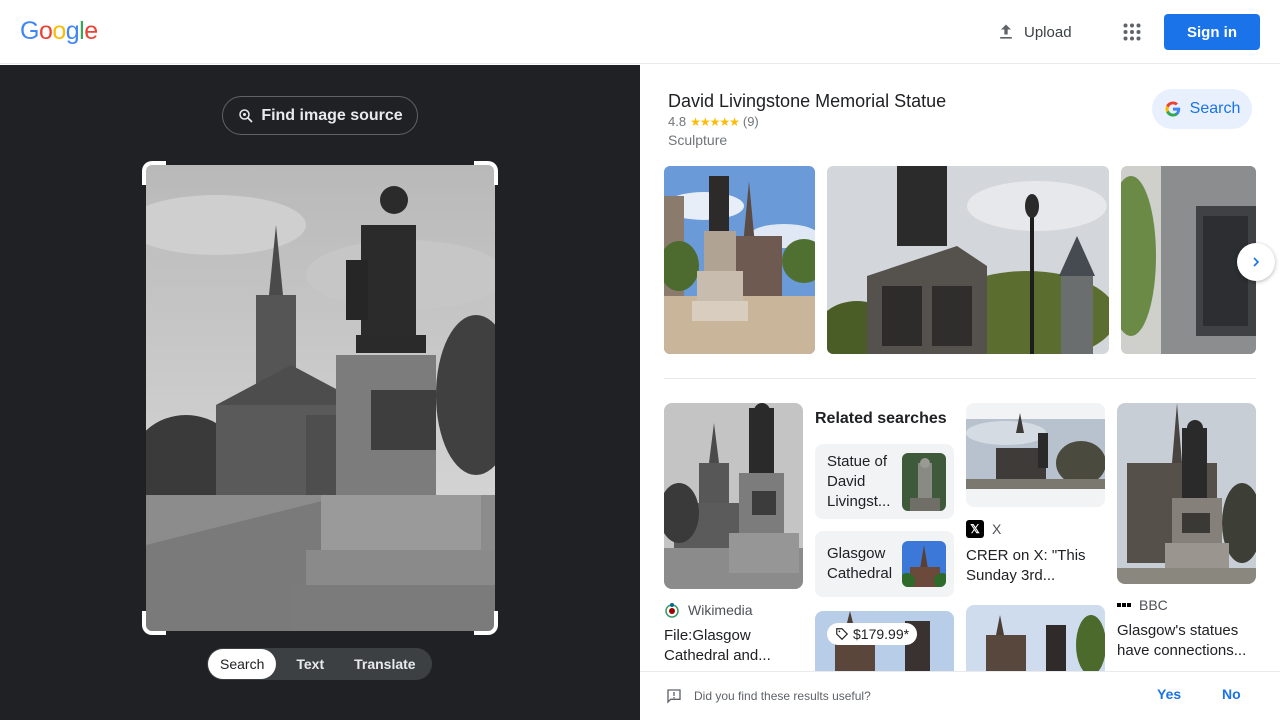 The width and height of the screenshot is (1280, 720). I want to click on result-source: BBC, so click(1186, 605).